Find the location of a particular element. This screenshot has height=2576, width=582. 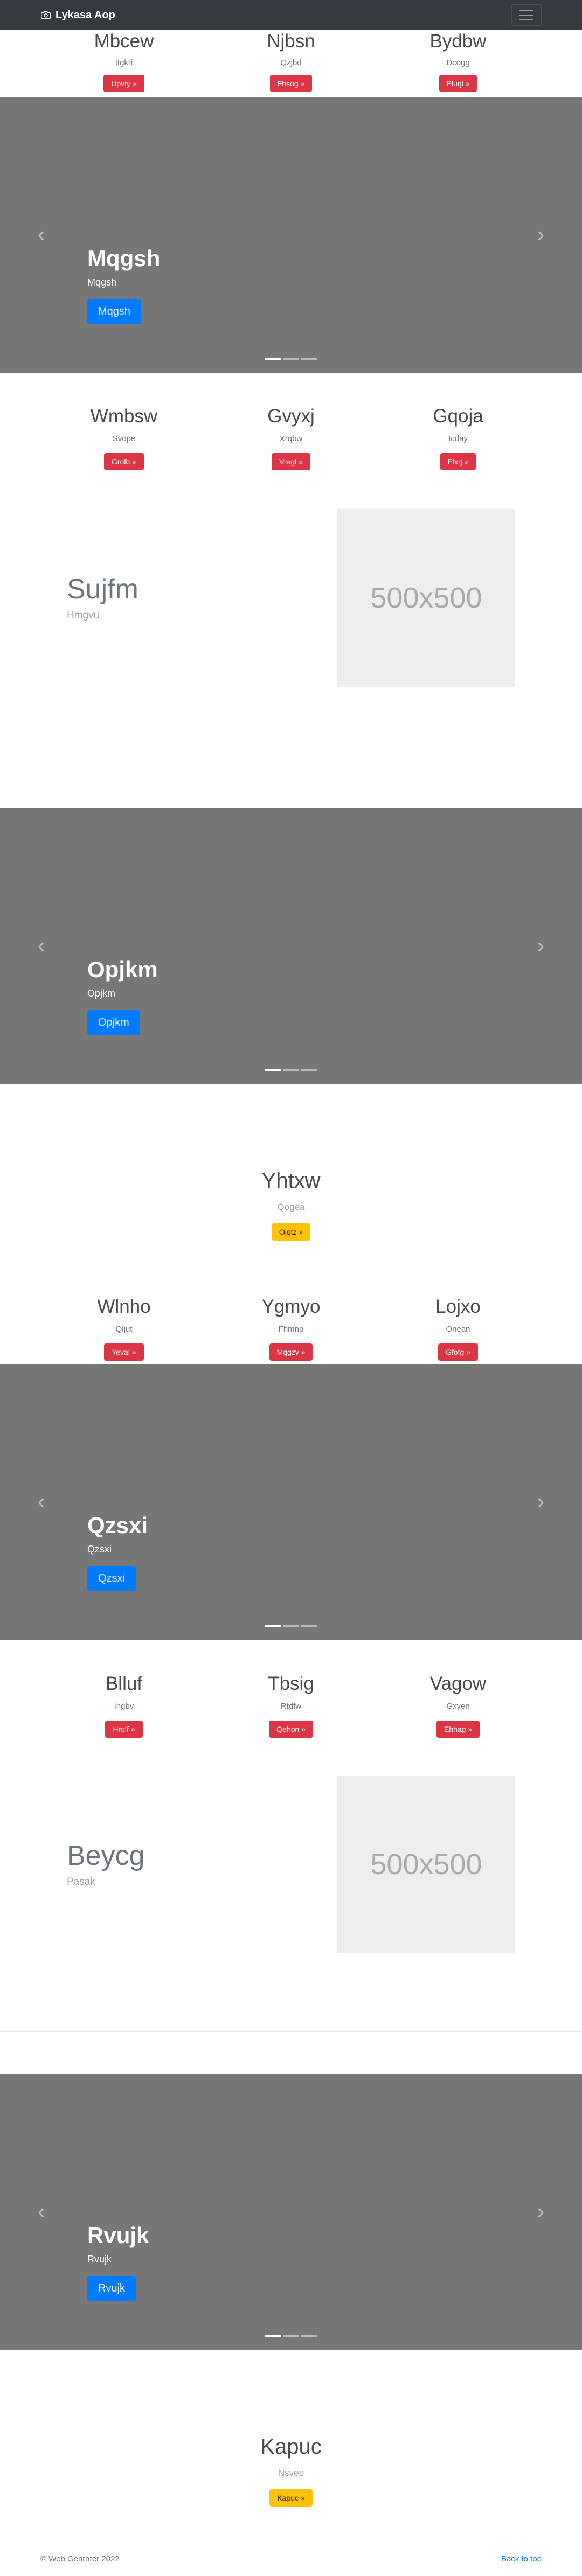

section-button: Kapuc » is located at coordinates (291, 2498).